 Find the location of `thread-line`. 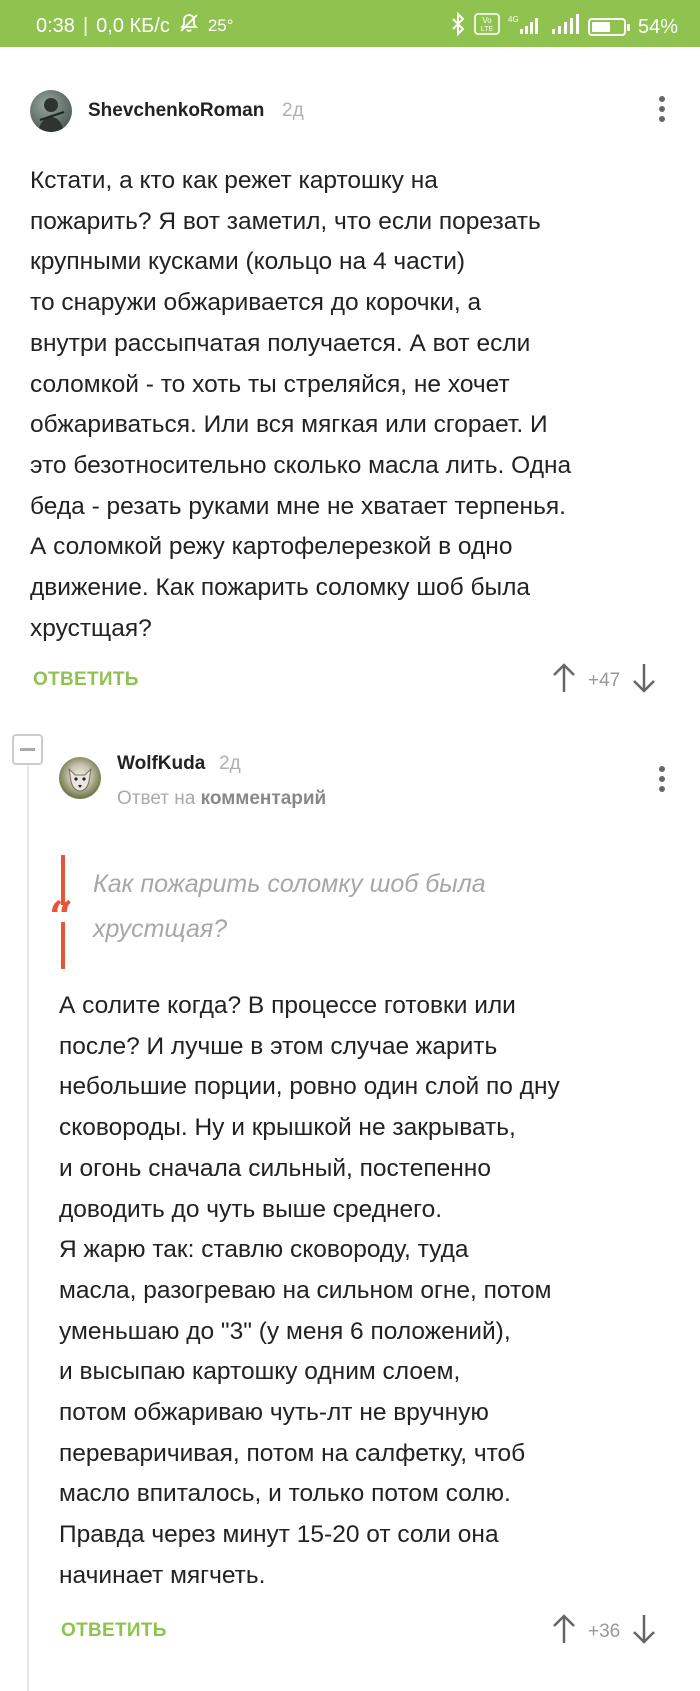

thread-line is located at coordinates (28, 1225).